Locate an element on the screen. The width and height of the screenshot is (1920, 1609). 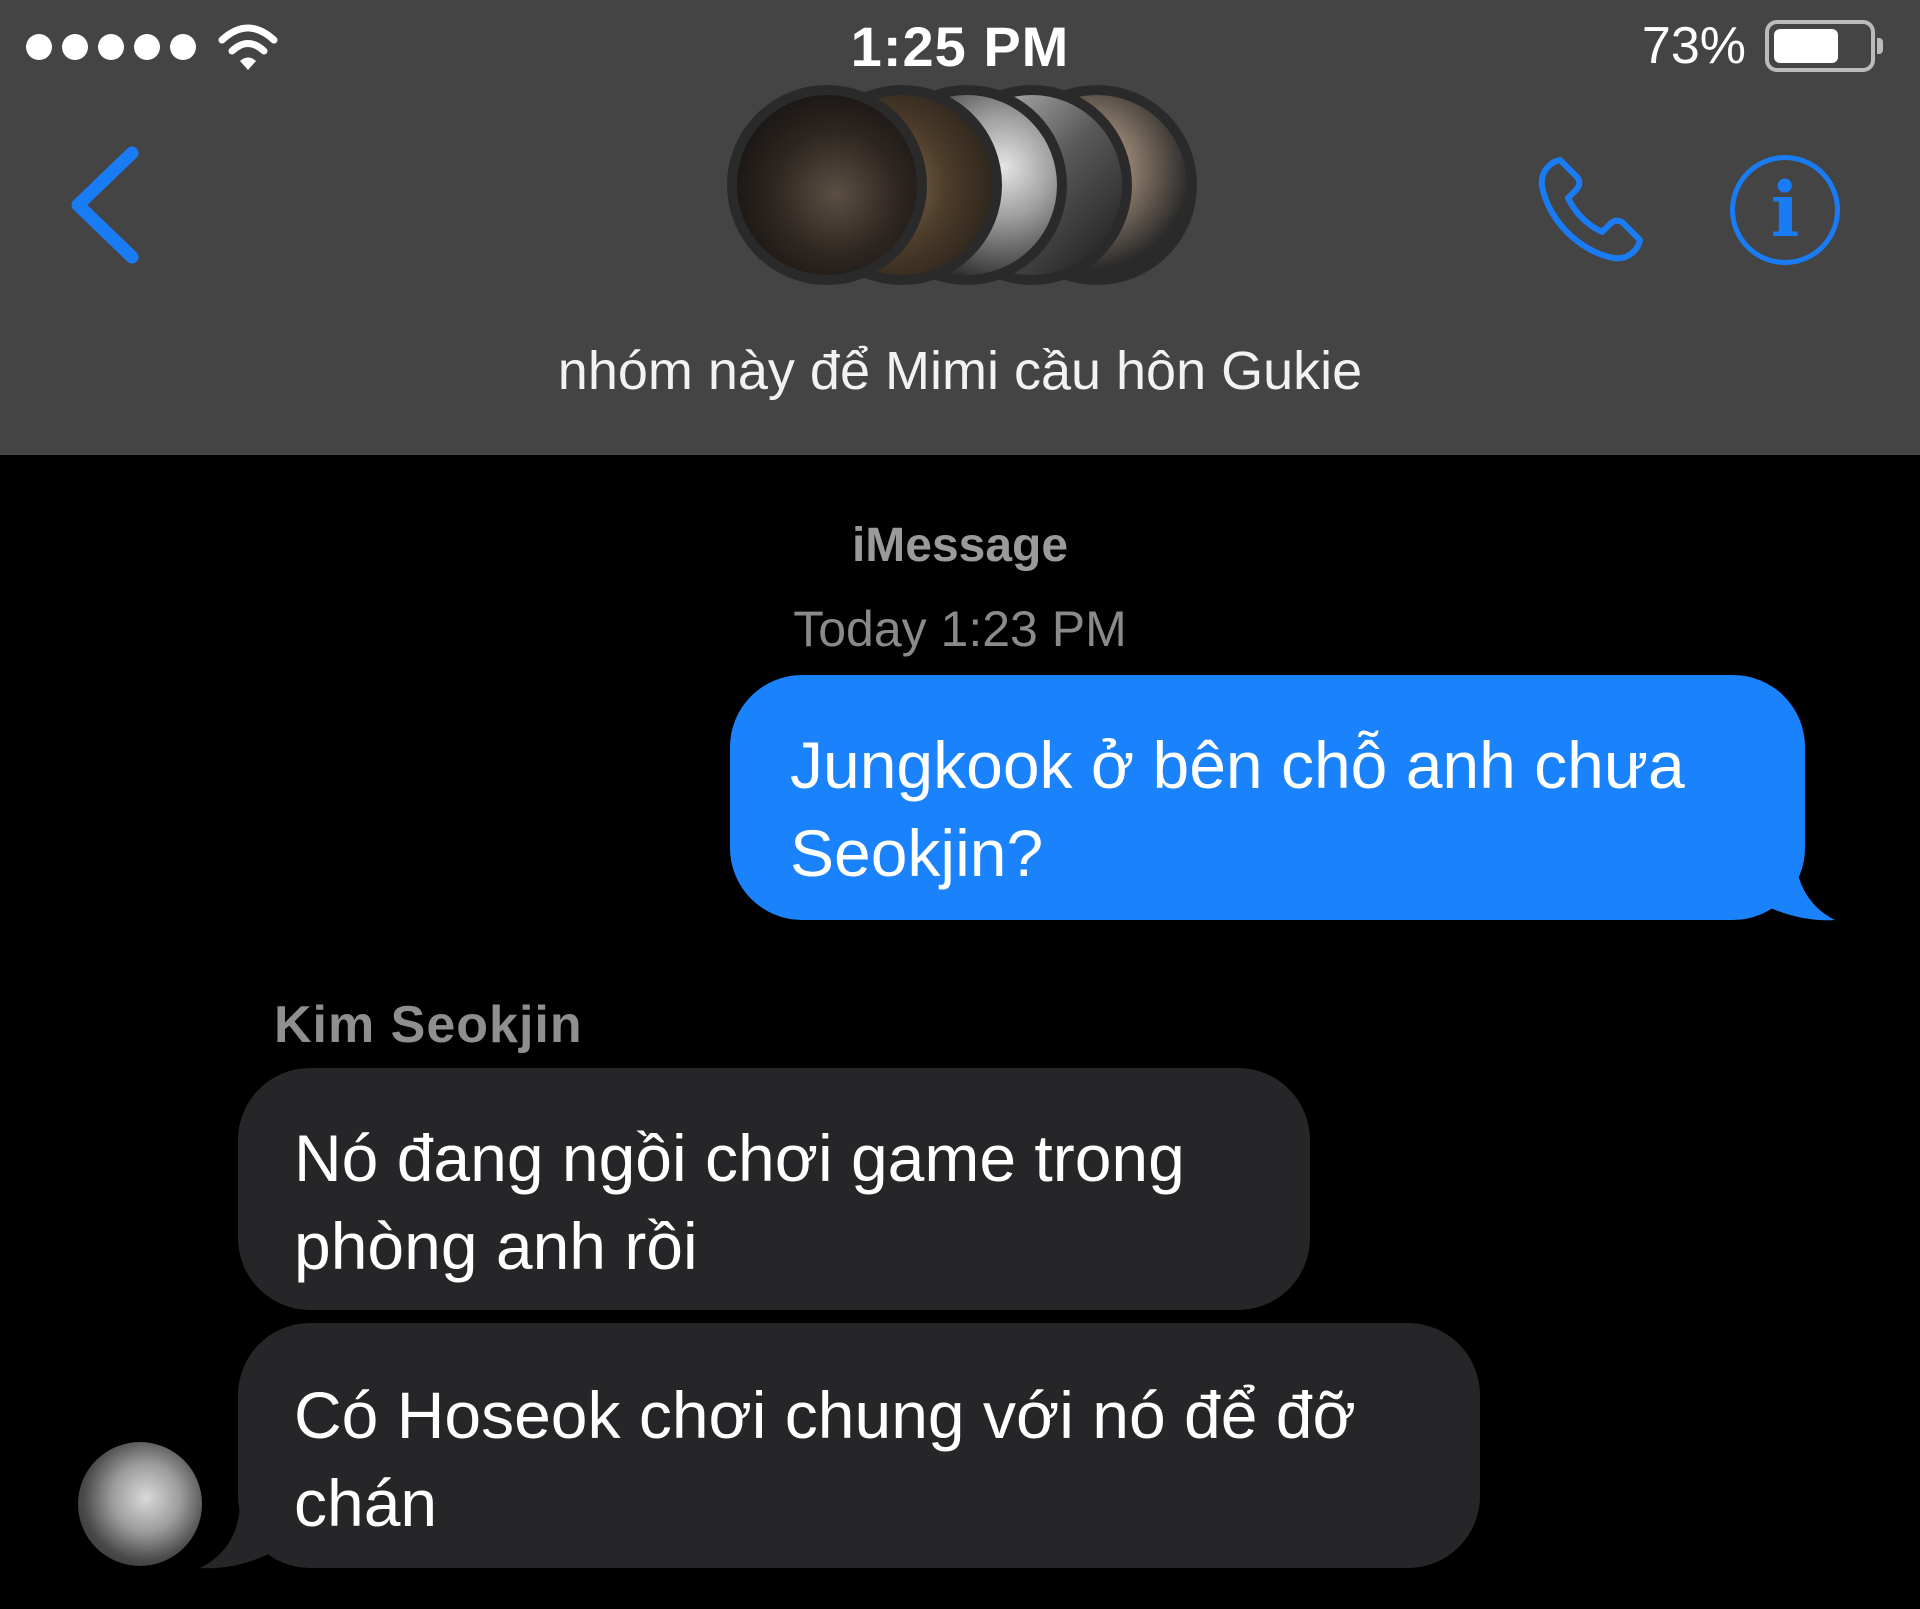
battery-percentage: 73% is located at coordinates (1693, 46).